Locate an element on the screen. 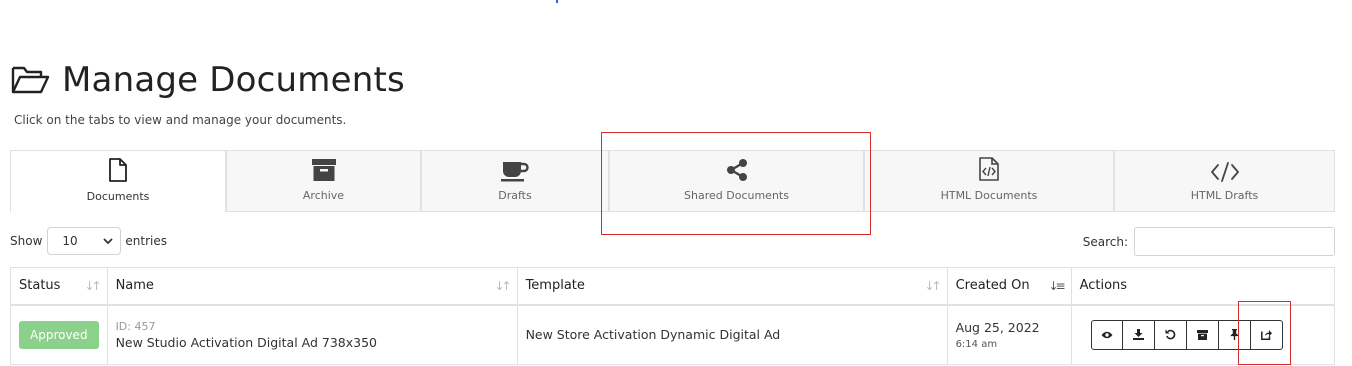  page-header: Manage Documents is located at coordinates (207, 80).